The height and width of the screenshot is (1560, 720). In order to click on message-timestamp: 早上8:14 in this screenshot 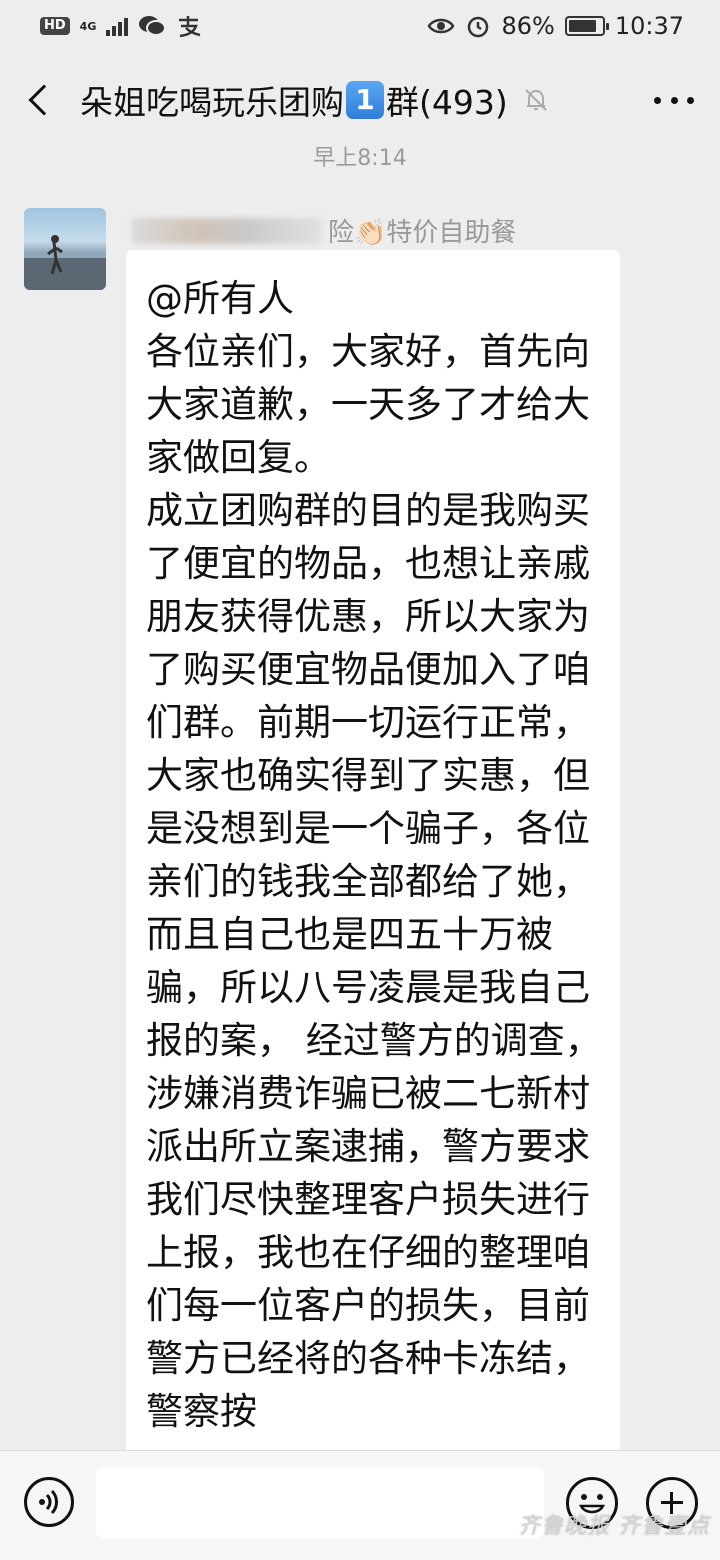, I will do `click(360, 158)`.